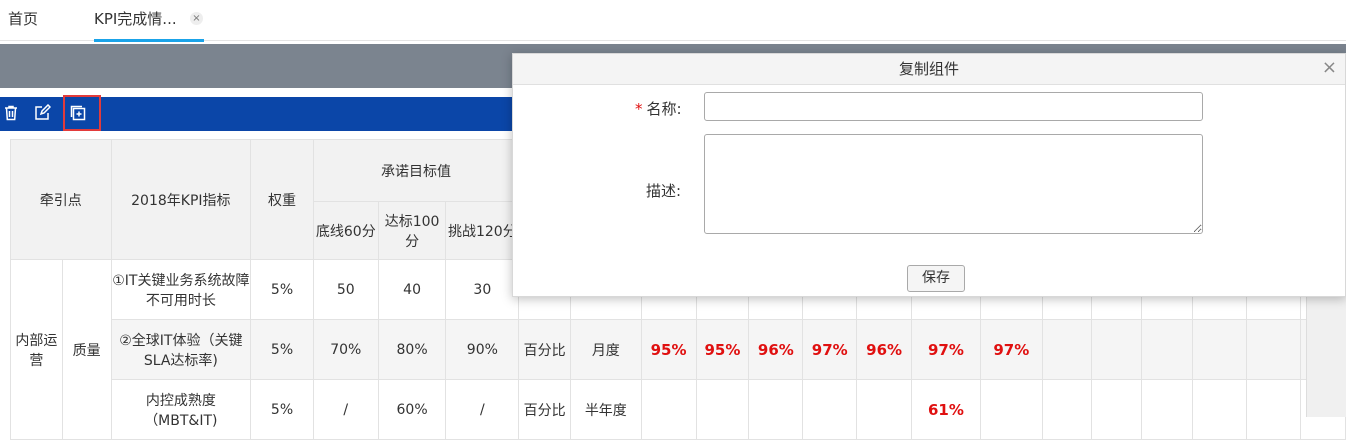 This screenshot has height=440, width=1346. Describe the element at coordinates (605, 349) in the screenshot. I see `cell-period: 月度` at that location.